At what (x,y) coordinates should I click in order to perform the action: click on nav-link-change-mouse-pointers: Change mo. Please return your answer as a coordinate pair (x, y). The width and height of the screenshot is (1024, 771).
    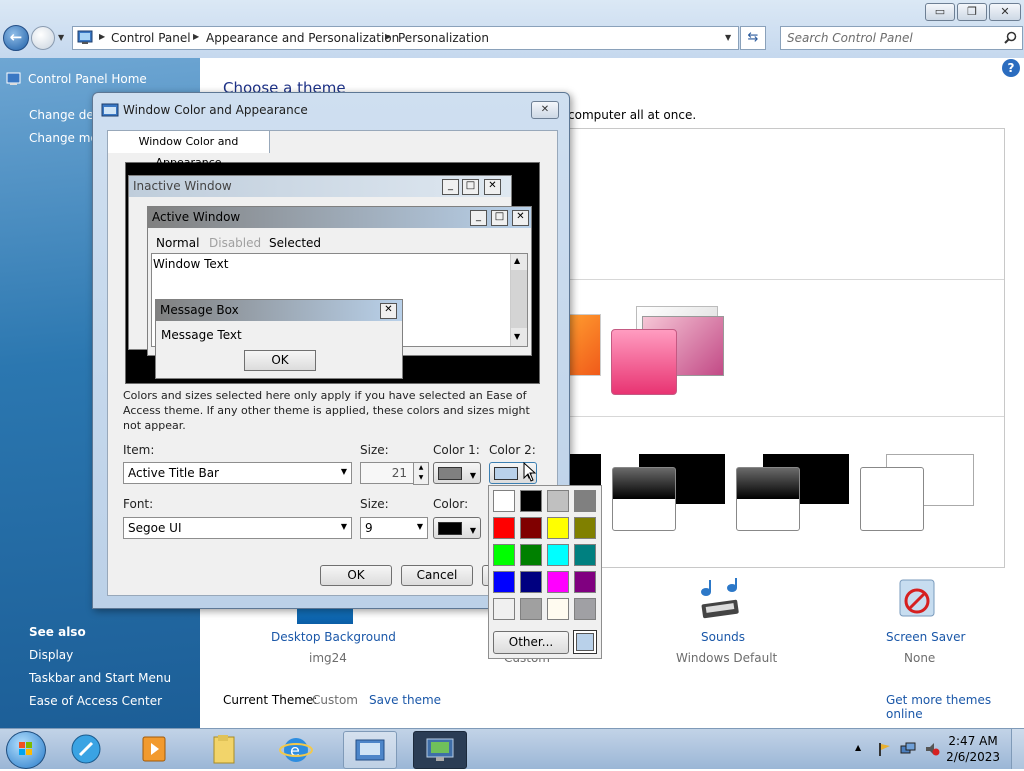
    Looking at the image, I should click on (63, 138).